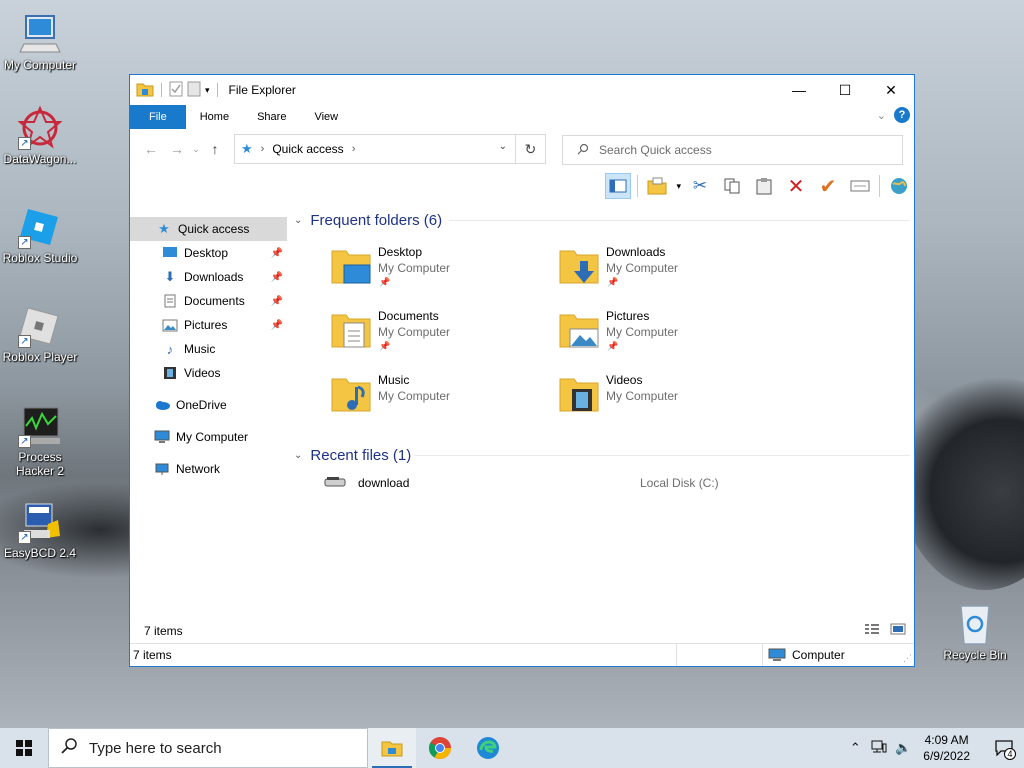 The height and width of the screenshot is (768, 1024). Describe the element at coordinates (271, 117) in the screenshot. I see `tab-share: Share` at that location.